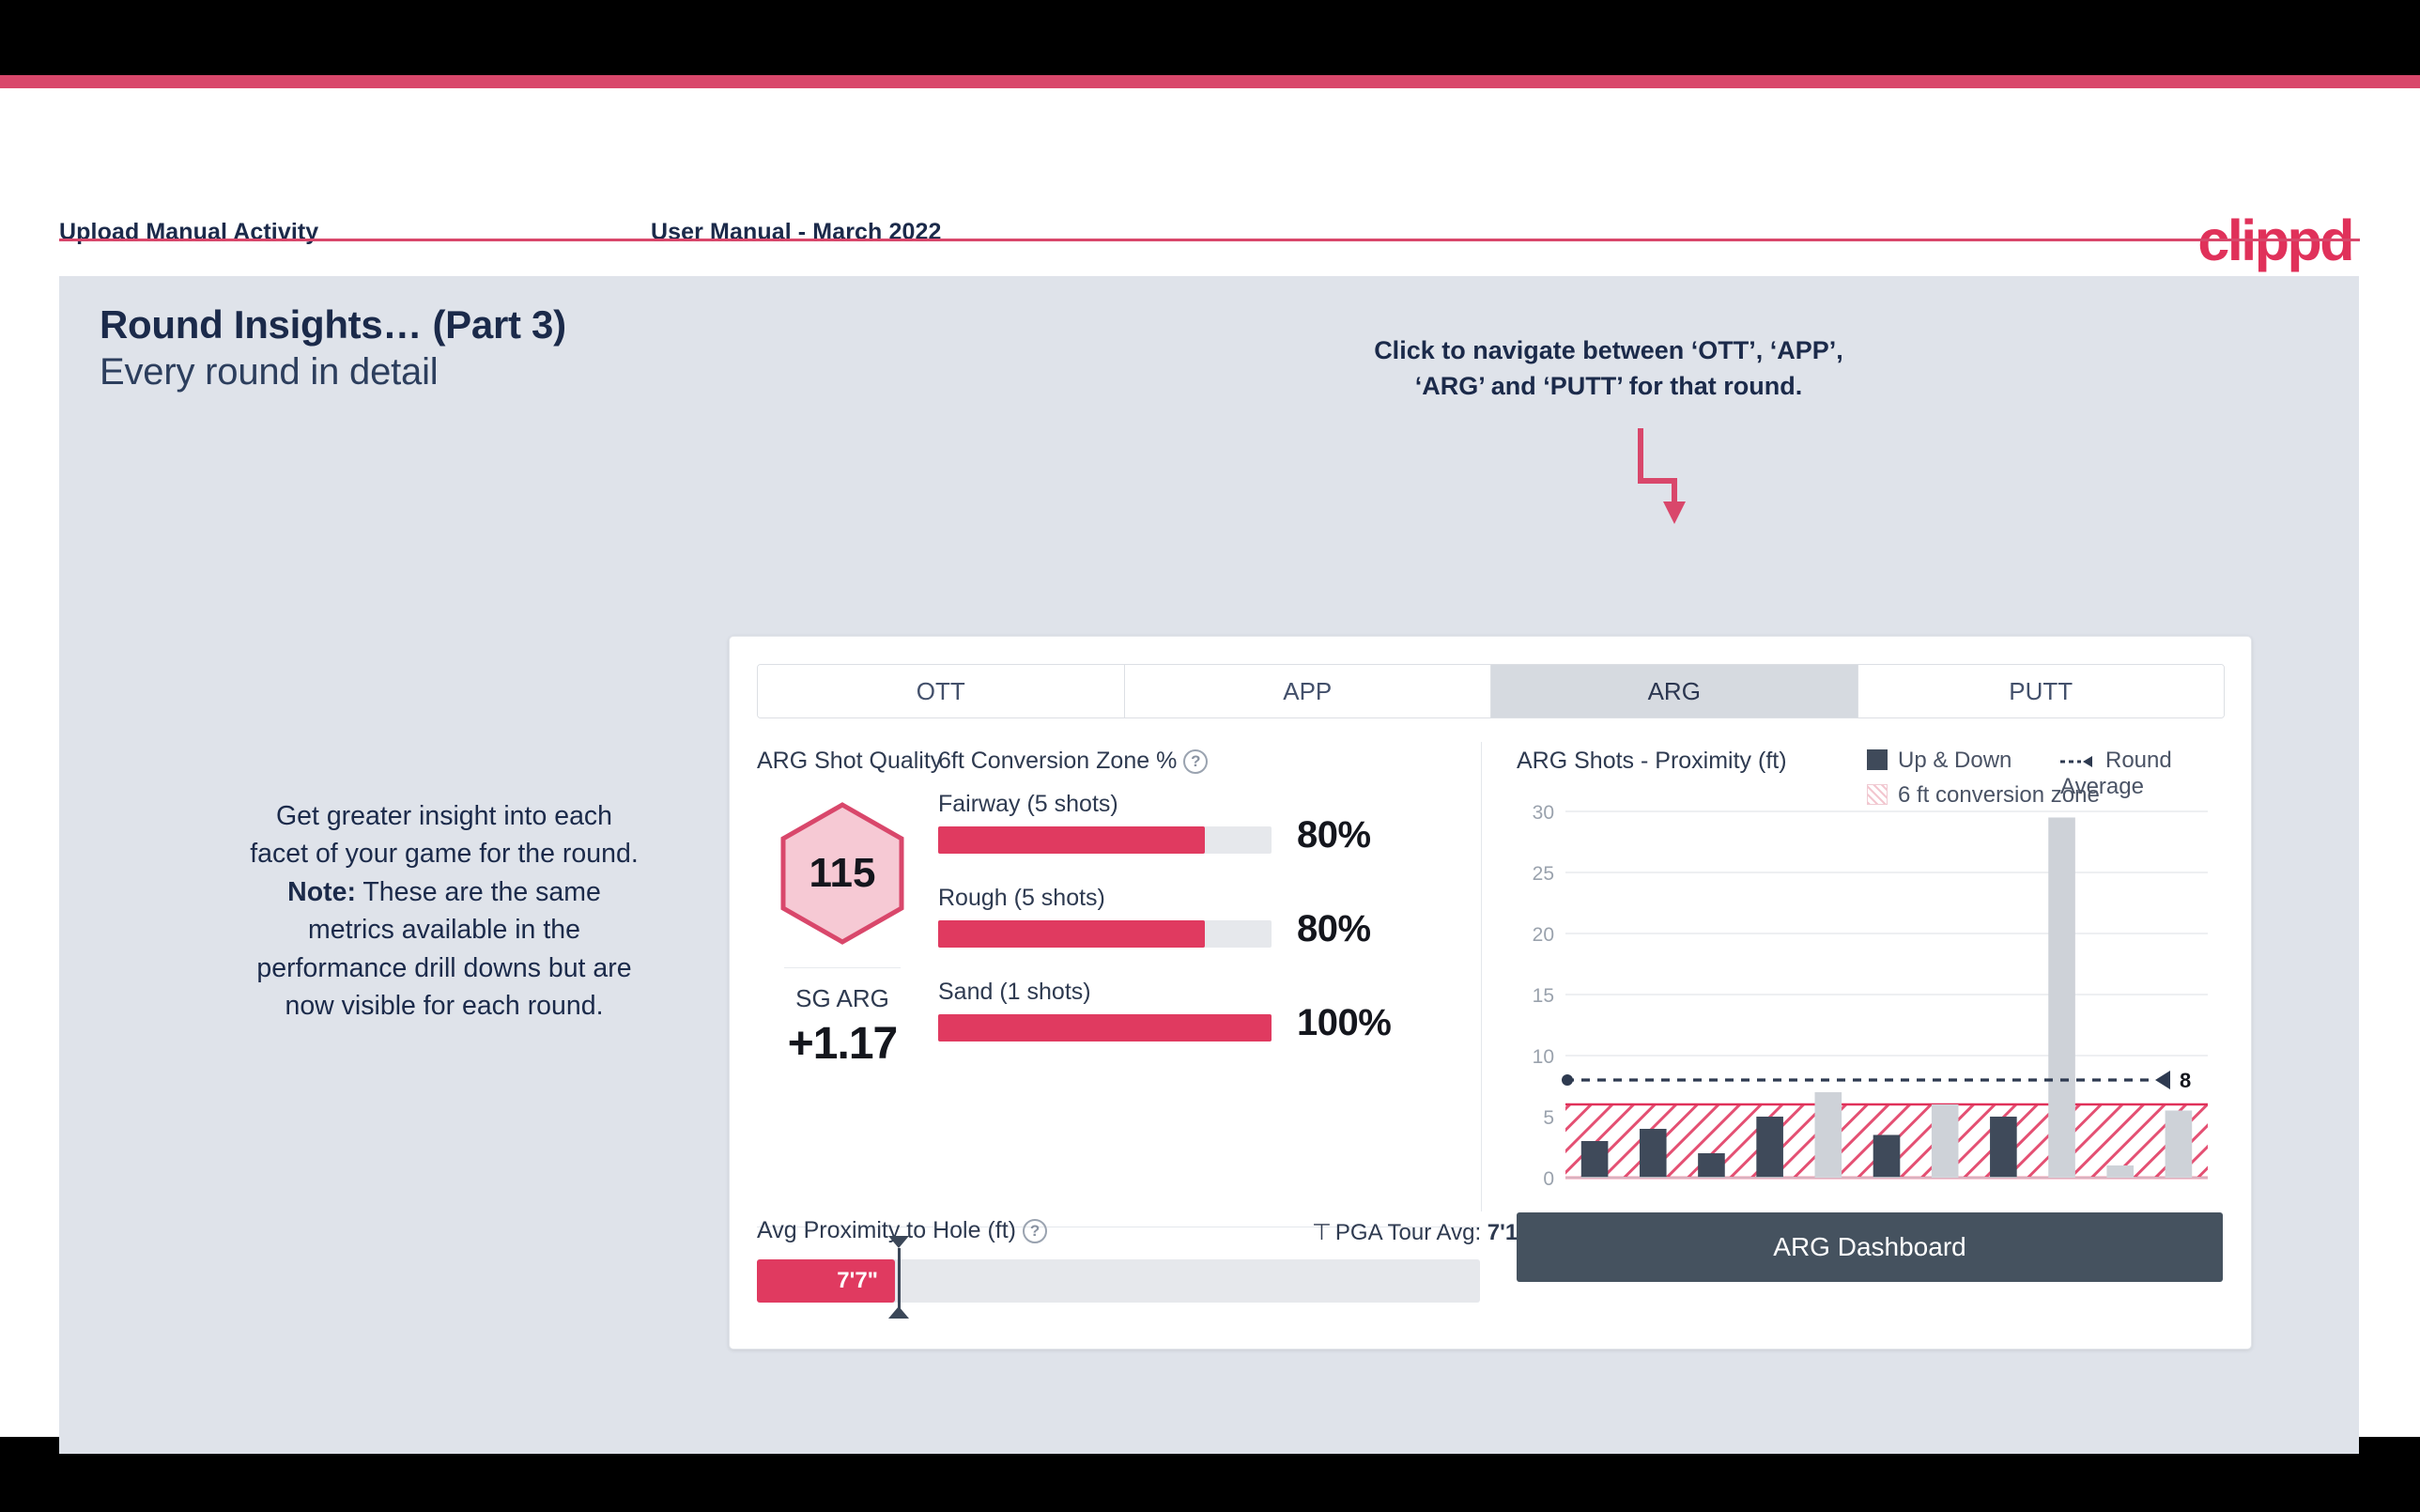 This screenshot has width=2420, height=1512. Describe the element at coordinates (2041, 691) in the screenshot. I see `tab-putt: PUTT` at that location.